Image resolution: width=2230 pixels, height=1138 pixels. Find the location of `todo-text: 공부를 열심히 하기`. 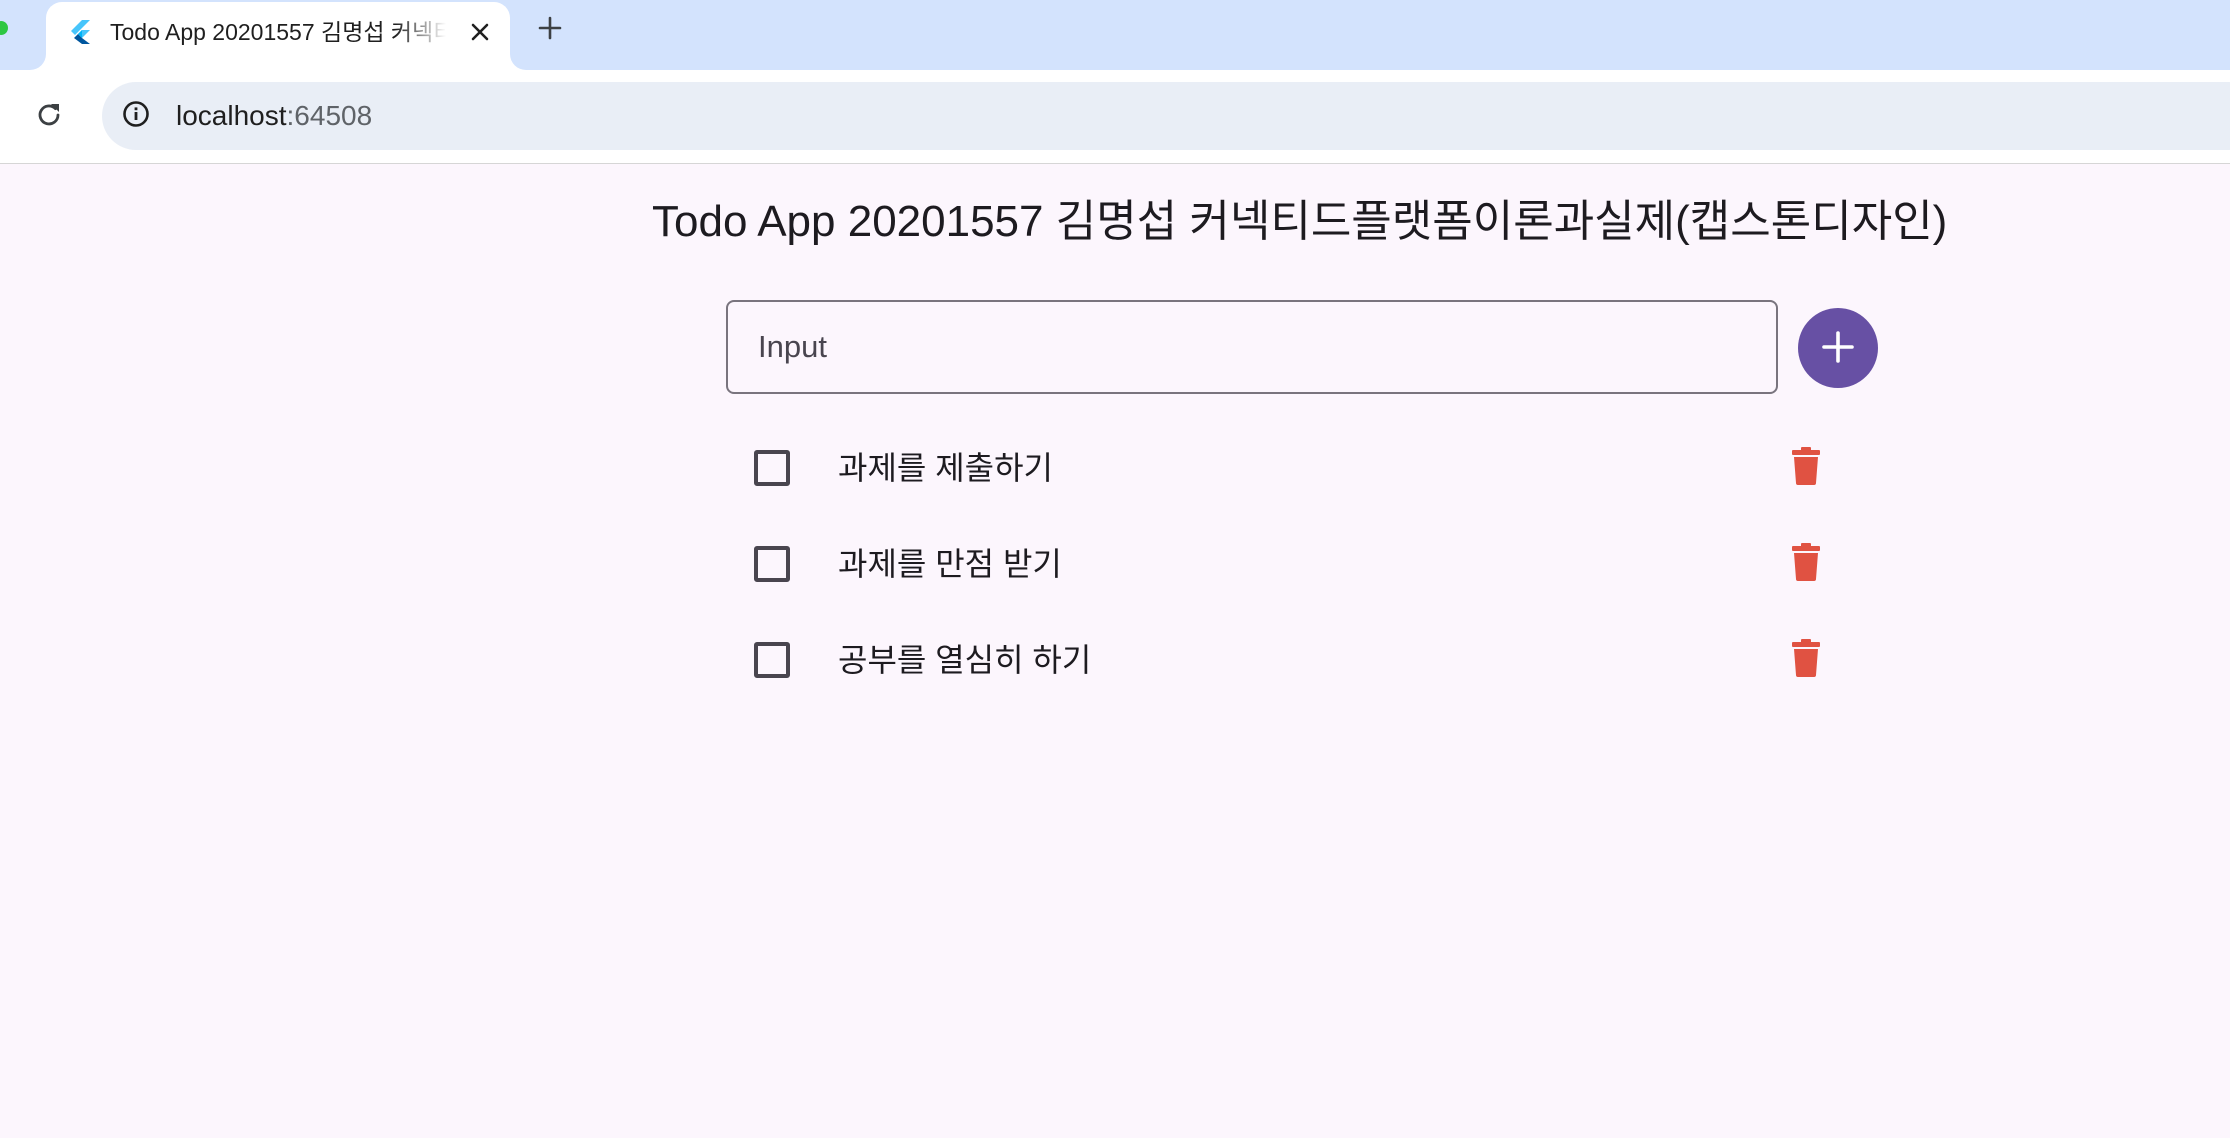

todo-text: 공부를 열심히 하기 is located at coordinates (965, 660).